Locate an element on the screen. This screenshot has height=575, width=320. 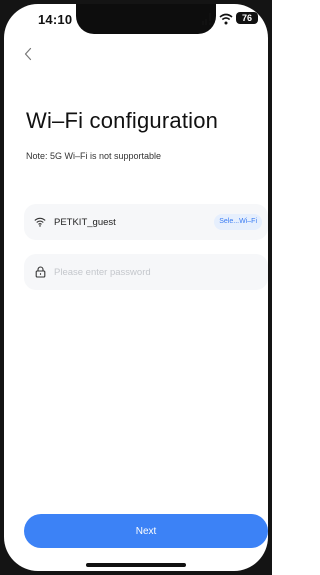
battery-level: 76 is located at coordinates (247, 18).